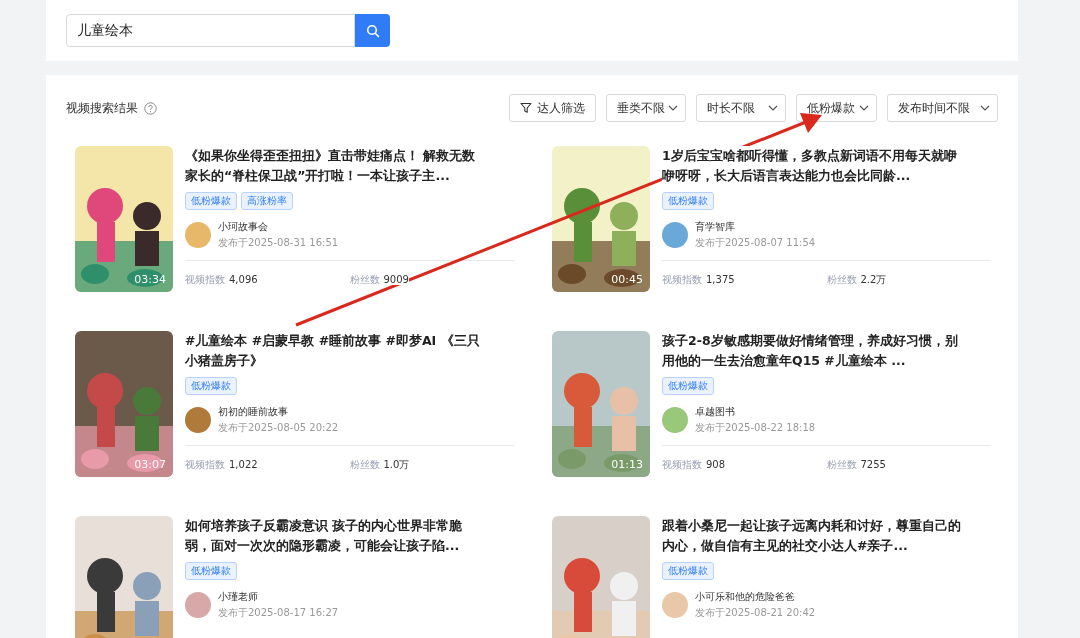 The height and width of the screenshot is (638, 1080). What do you see at coordinates (755, 597) in the screenshot?
I see `author-name: 小可乐和他的危险爸爸` at bounding box center [755, 597].